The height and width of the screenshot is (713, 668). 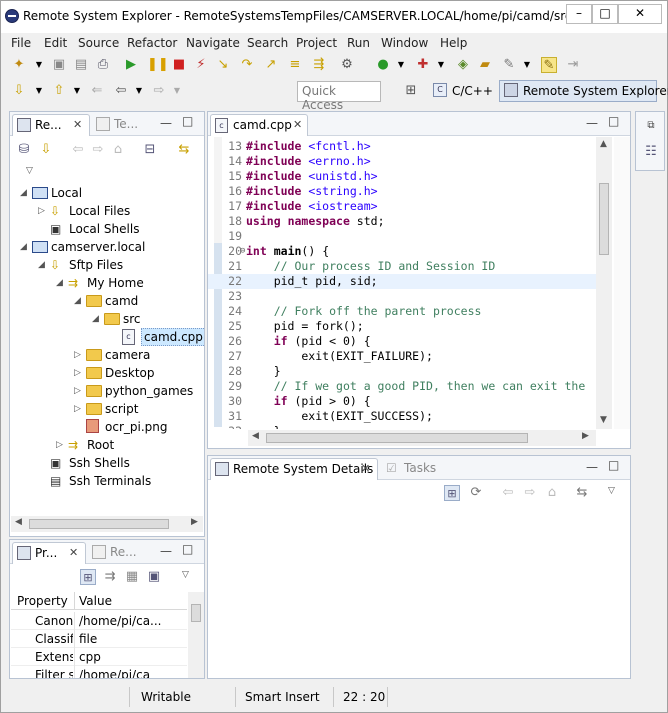 What do you see at coordinates (267, 43) in the screenshot?
I see `menu-search: Search` at bounding box center [267, 43].